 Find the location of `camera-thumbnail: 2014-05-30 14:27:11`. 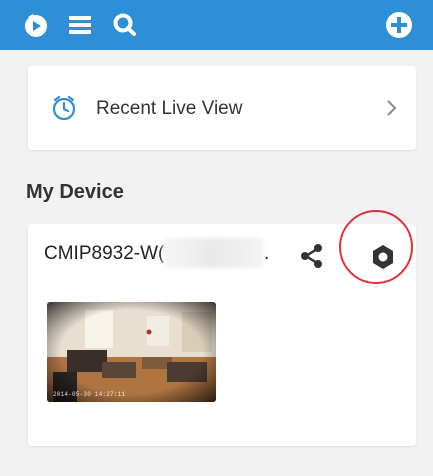

camera-thumbnail: 2014-05-30 14:27:11 is located at coordinates (131, 352).